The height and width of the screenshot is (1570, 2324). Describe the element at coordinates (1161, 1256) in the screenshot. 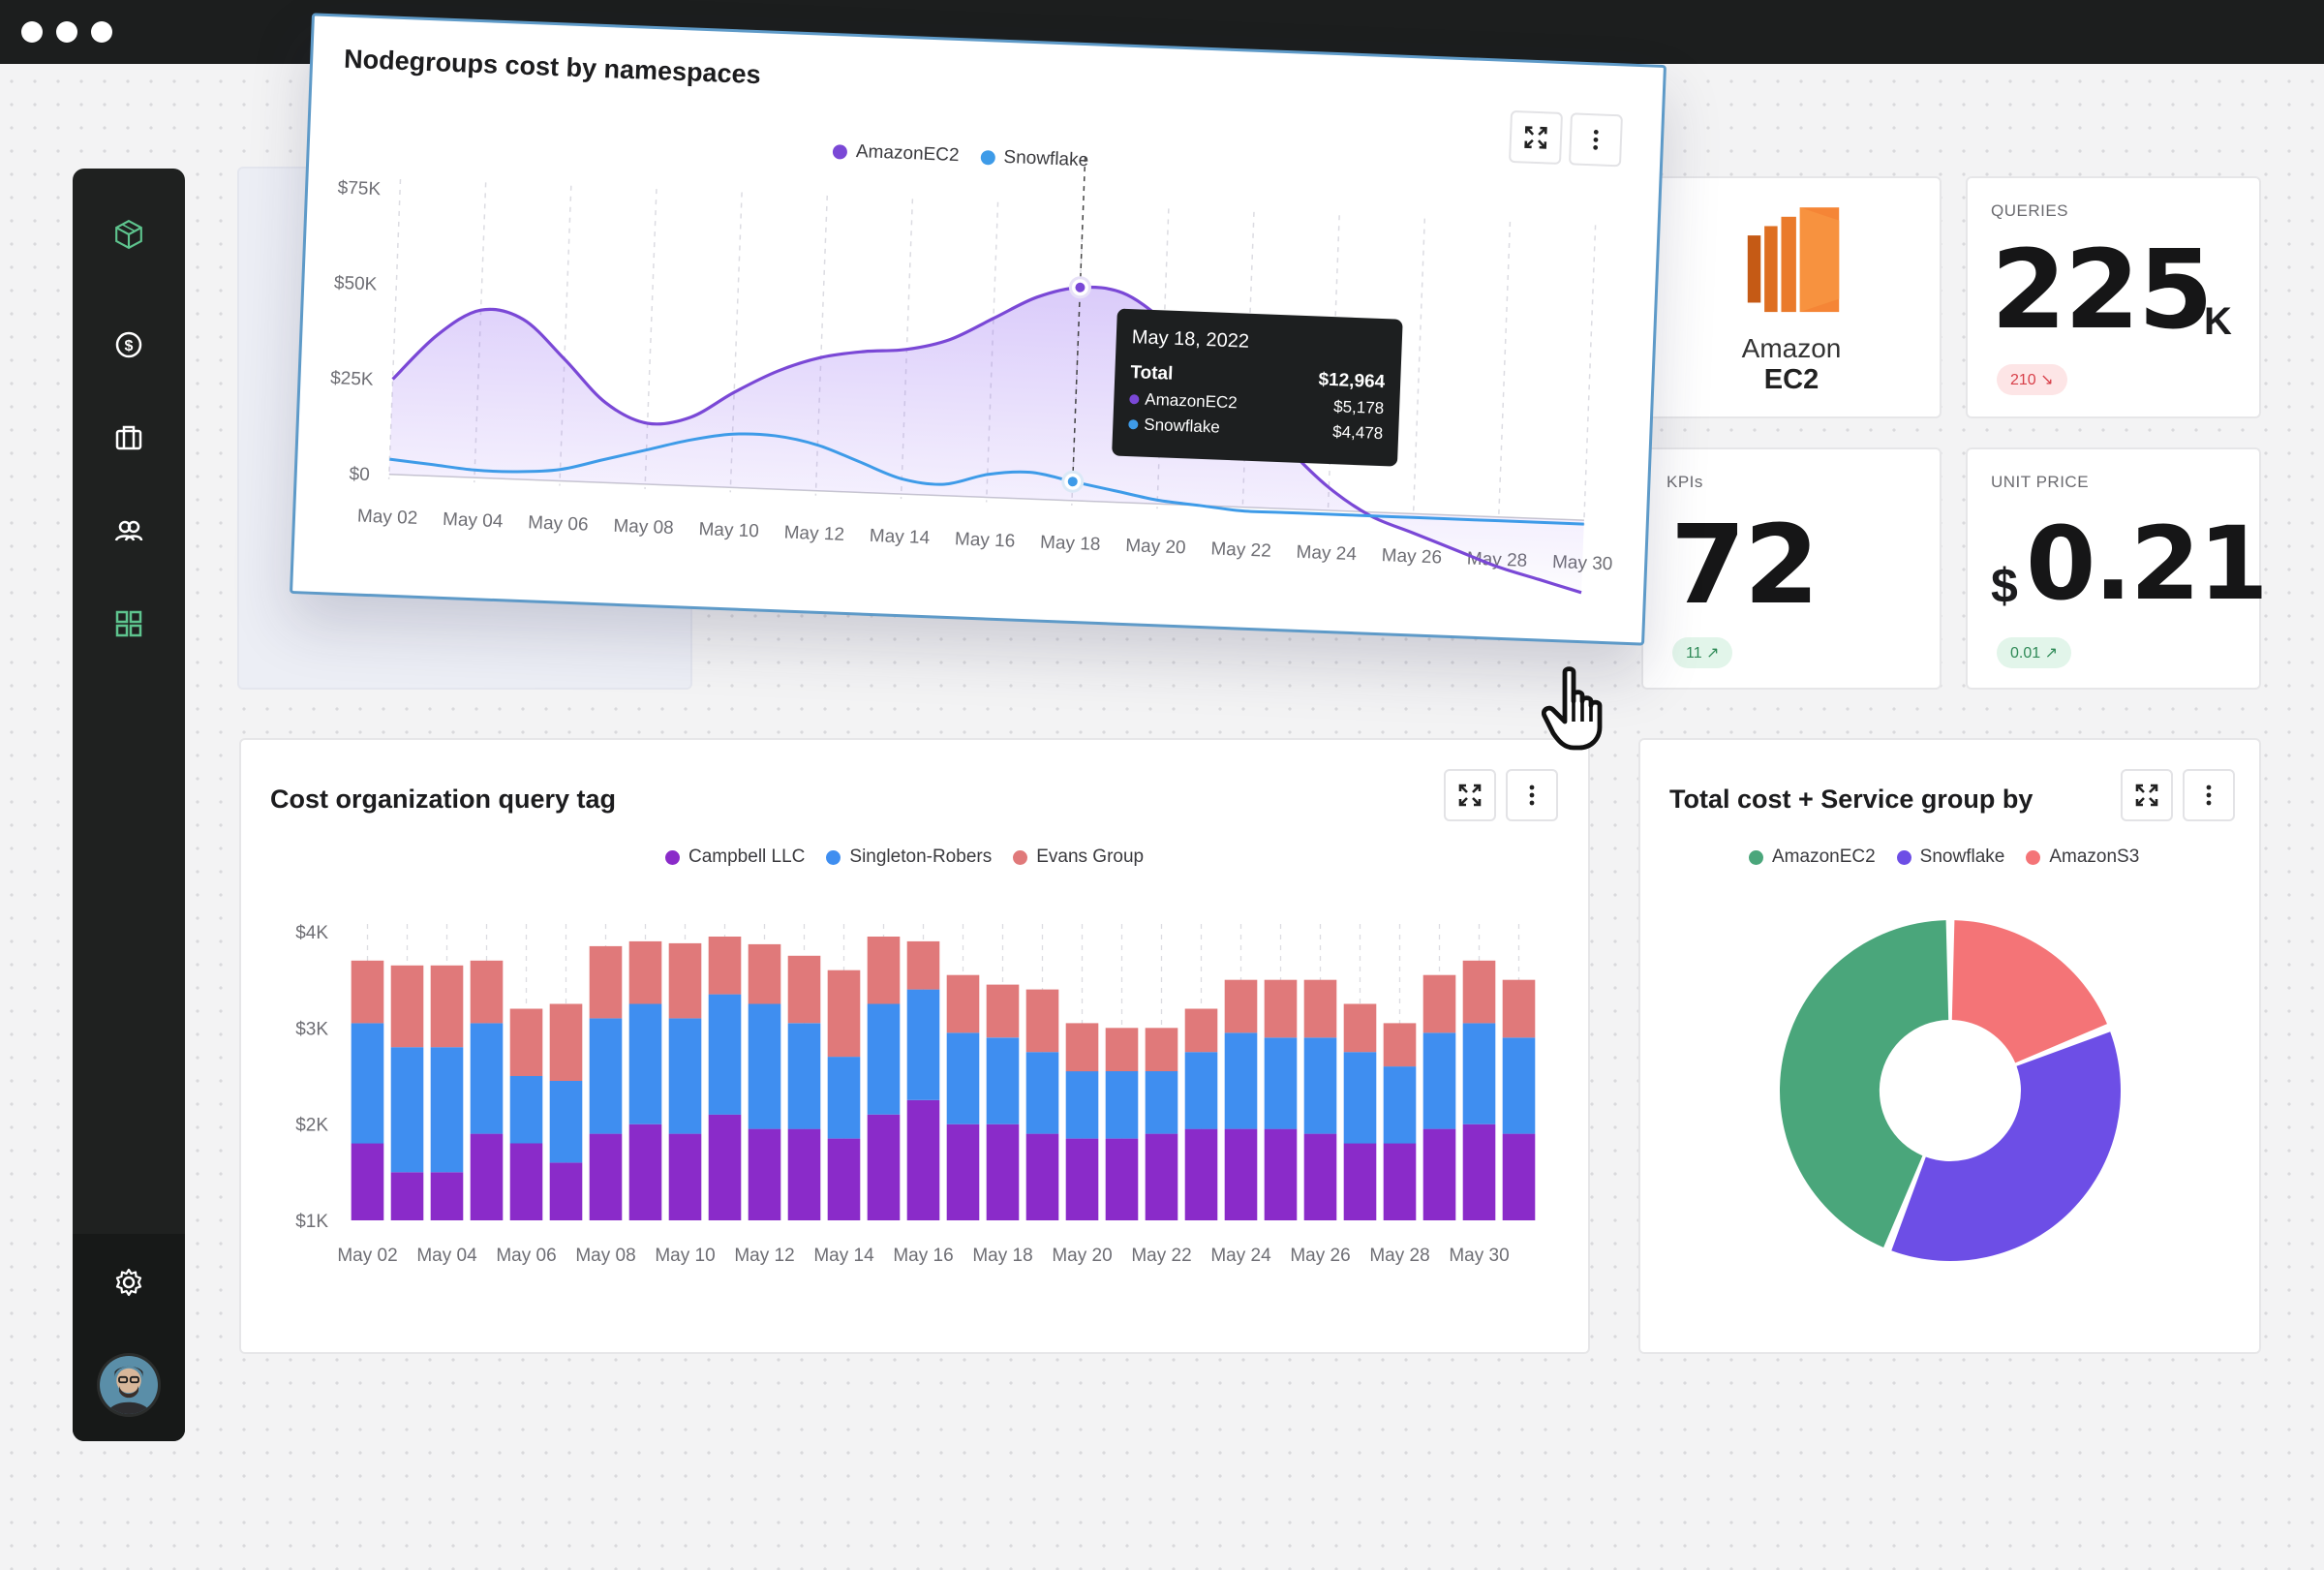

I see `x-tick-label: May 22` at that location.